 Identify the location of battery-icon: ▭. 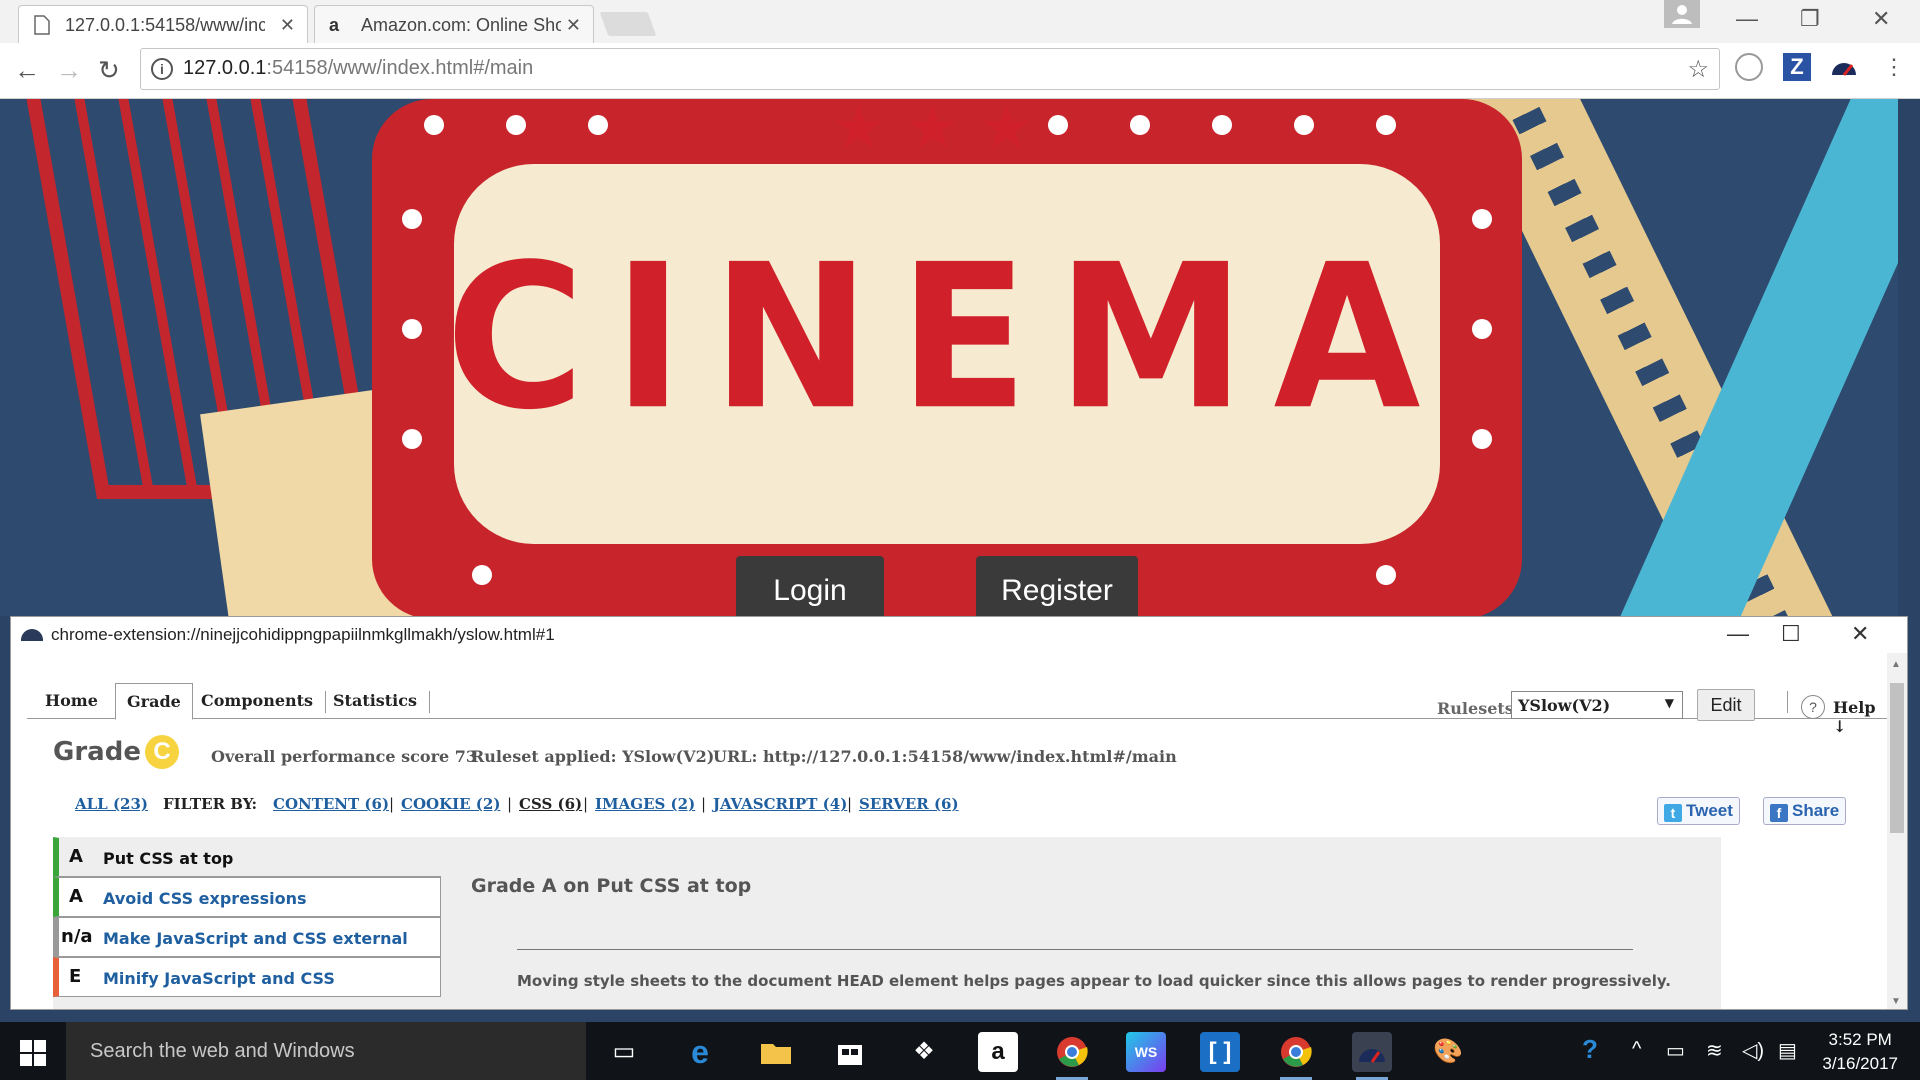
(1675, 1050).